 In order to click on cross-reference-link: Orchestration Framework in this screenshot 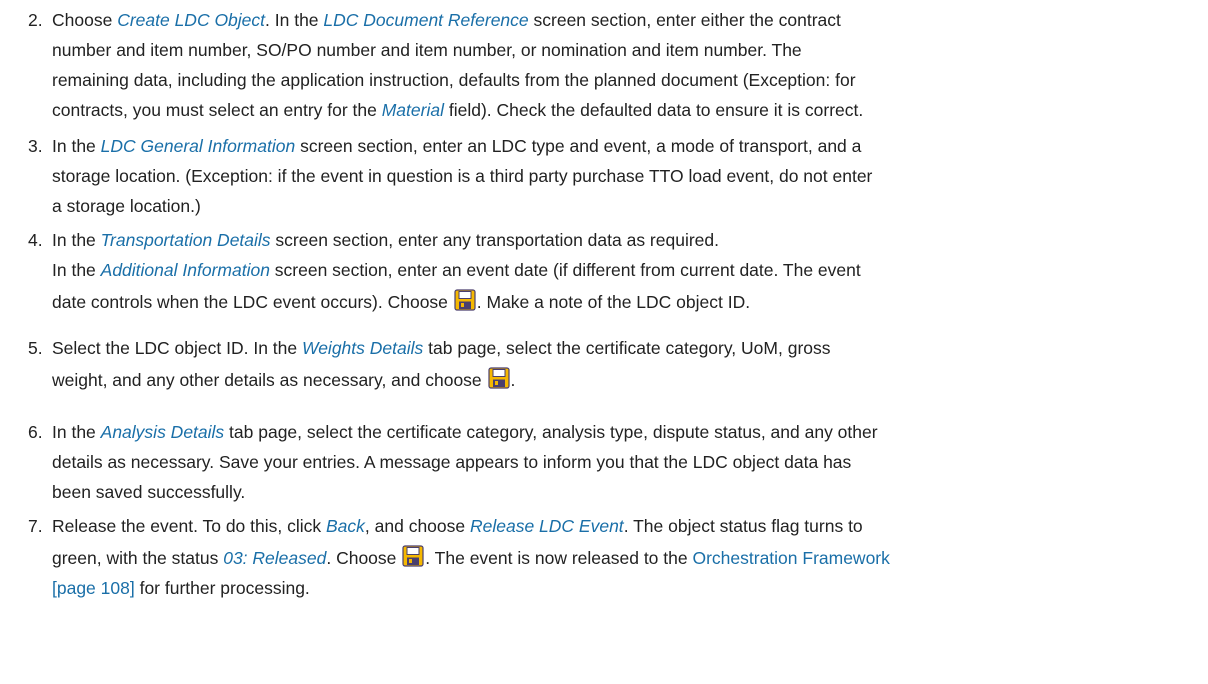, I will do `click(790, 558)`.